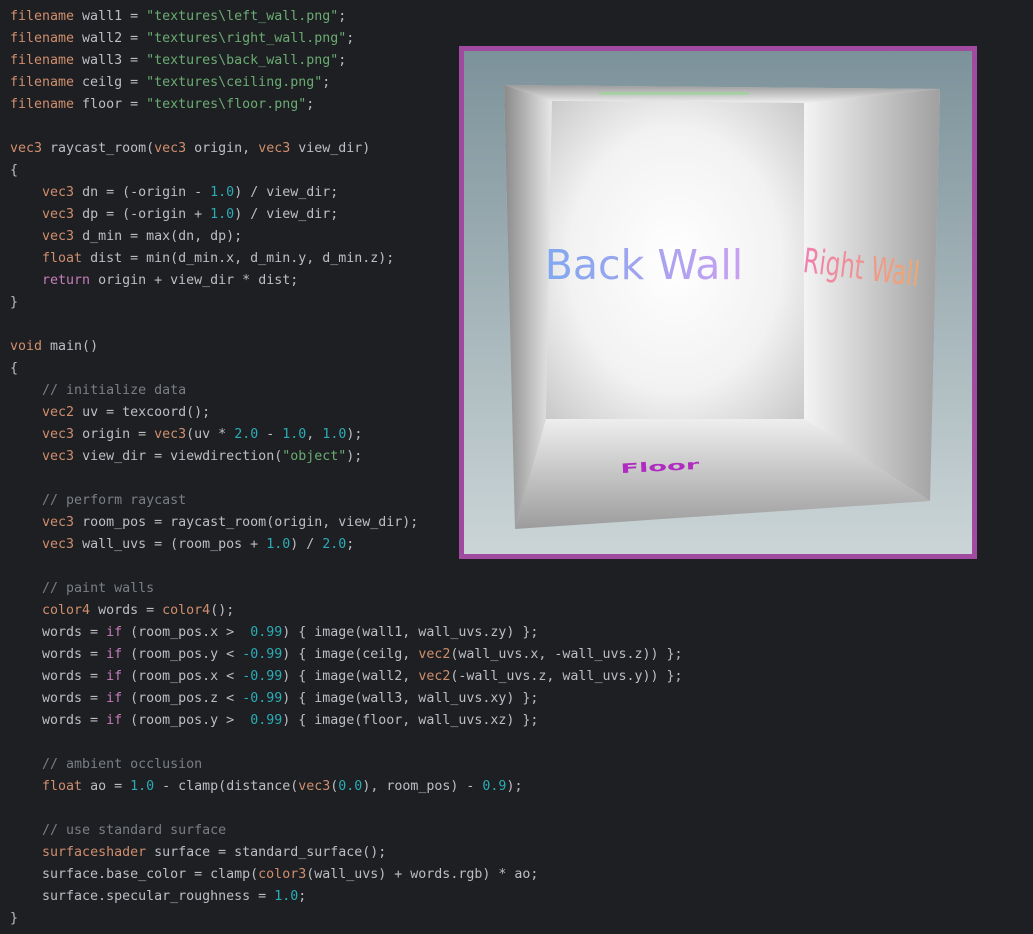  Describe the element at coordinates (234, 82) in the screenshot. I see `code-token: "textures\ceiling.png"` at that location.